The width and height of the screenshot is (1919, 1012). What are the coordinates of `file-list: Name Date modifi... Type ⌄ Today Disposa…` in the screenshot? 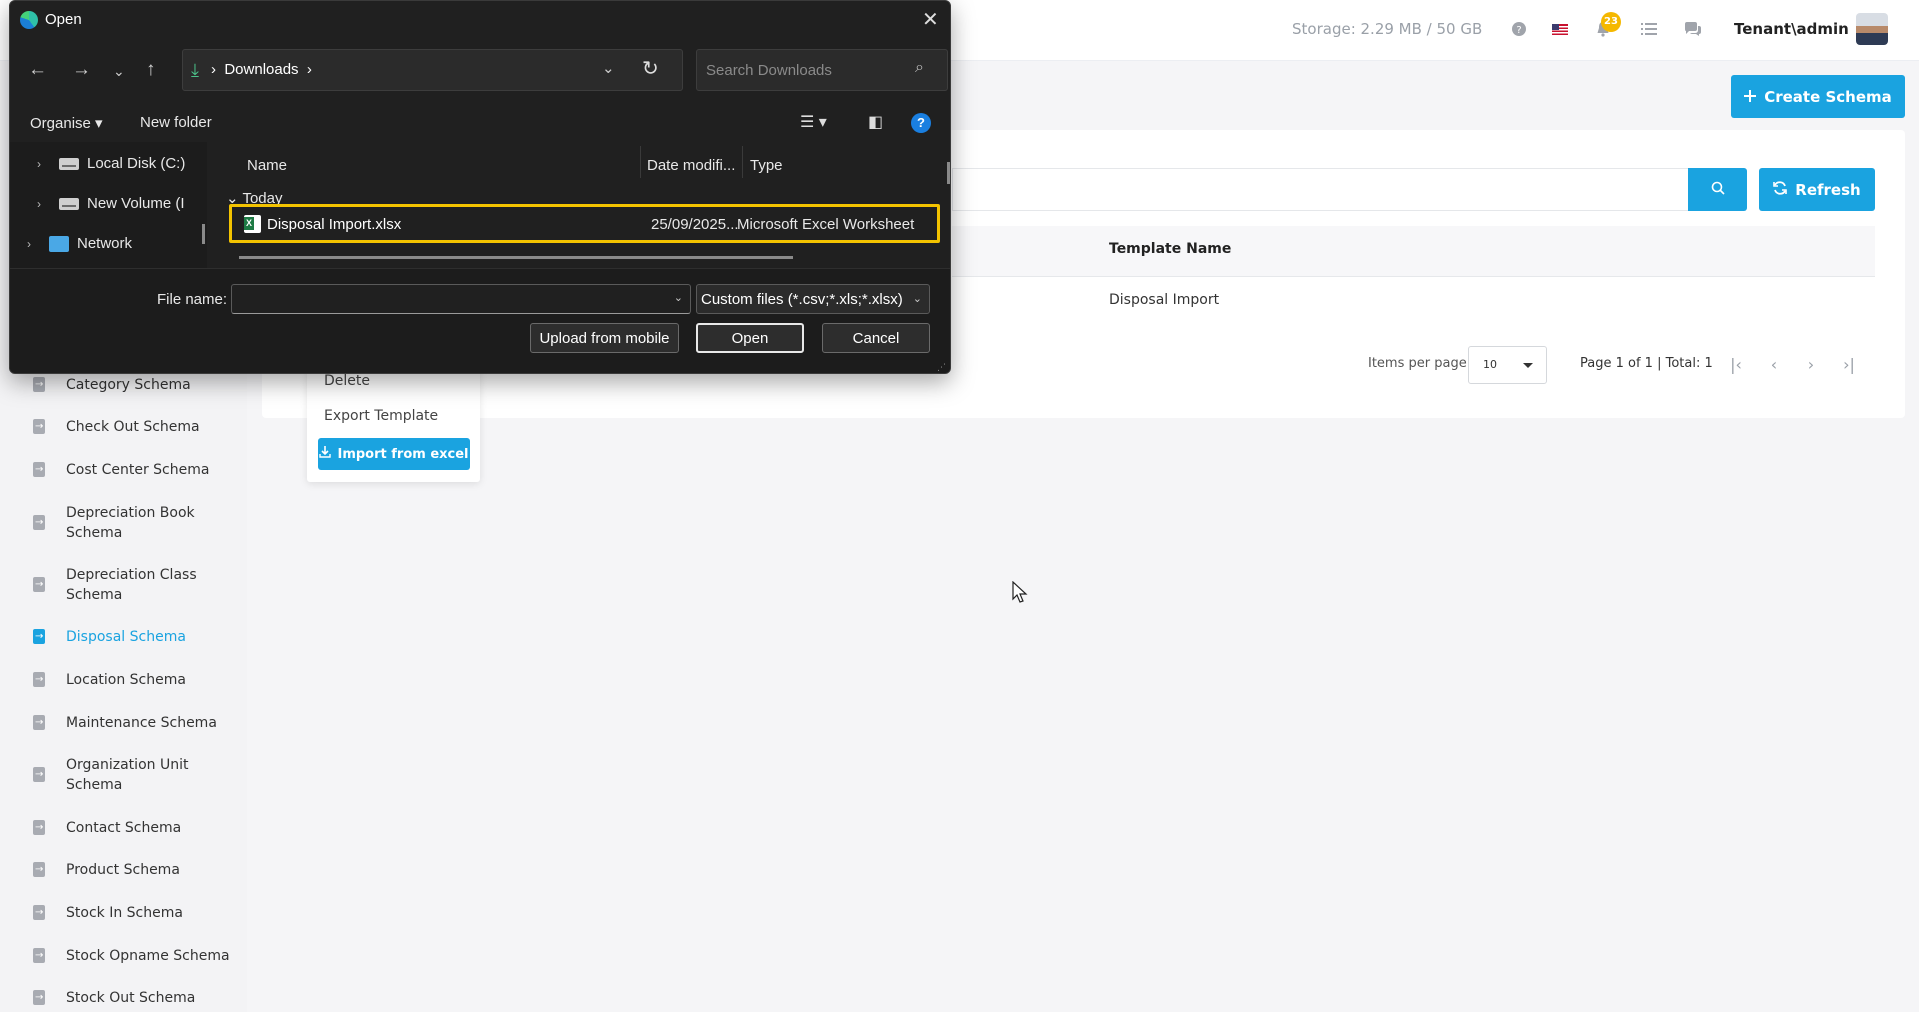 It's located at (579, 205).